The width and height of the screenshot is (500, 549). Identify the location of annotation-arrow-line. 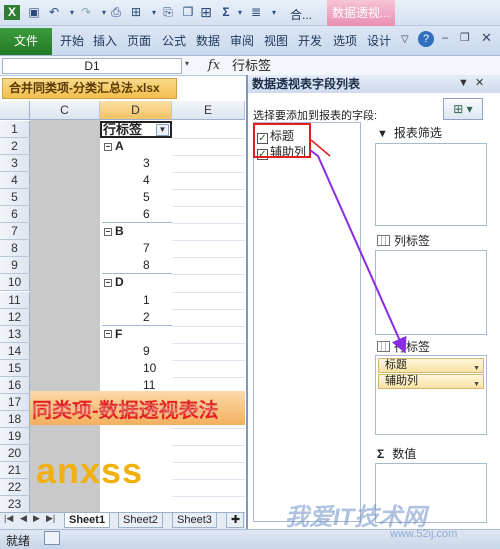
(358, 251).